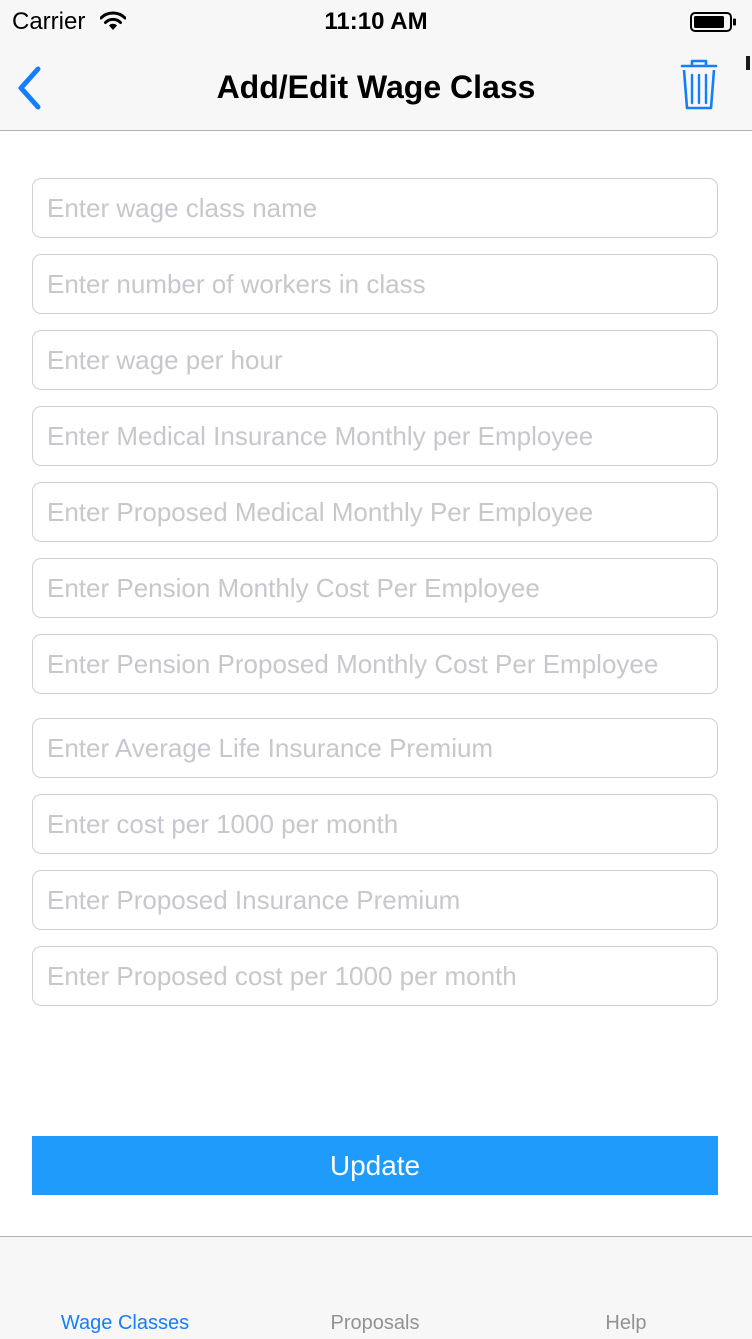 This screenshot has height=1339, width=752. I want to click on tab-label: Proposals, so click(375, 1323).